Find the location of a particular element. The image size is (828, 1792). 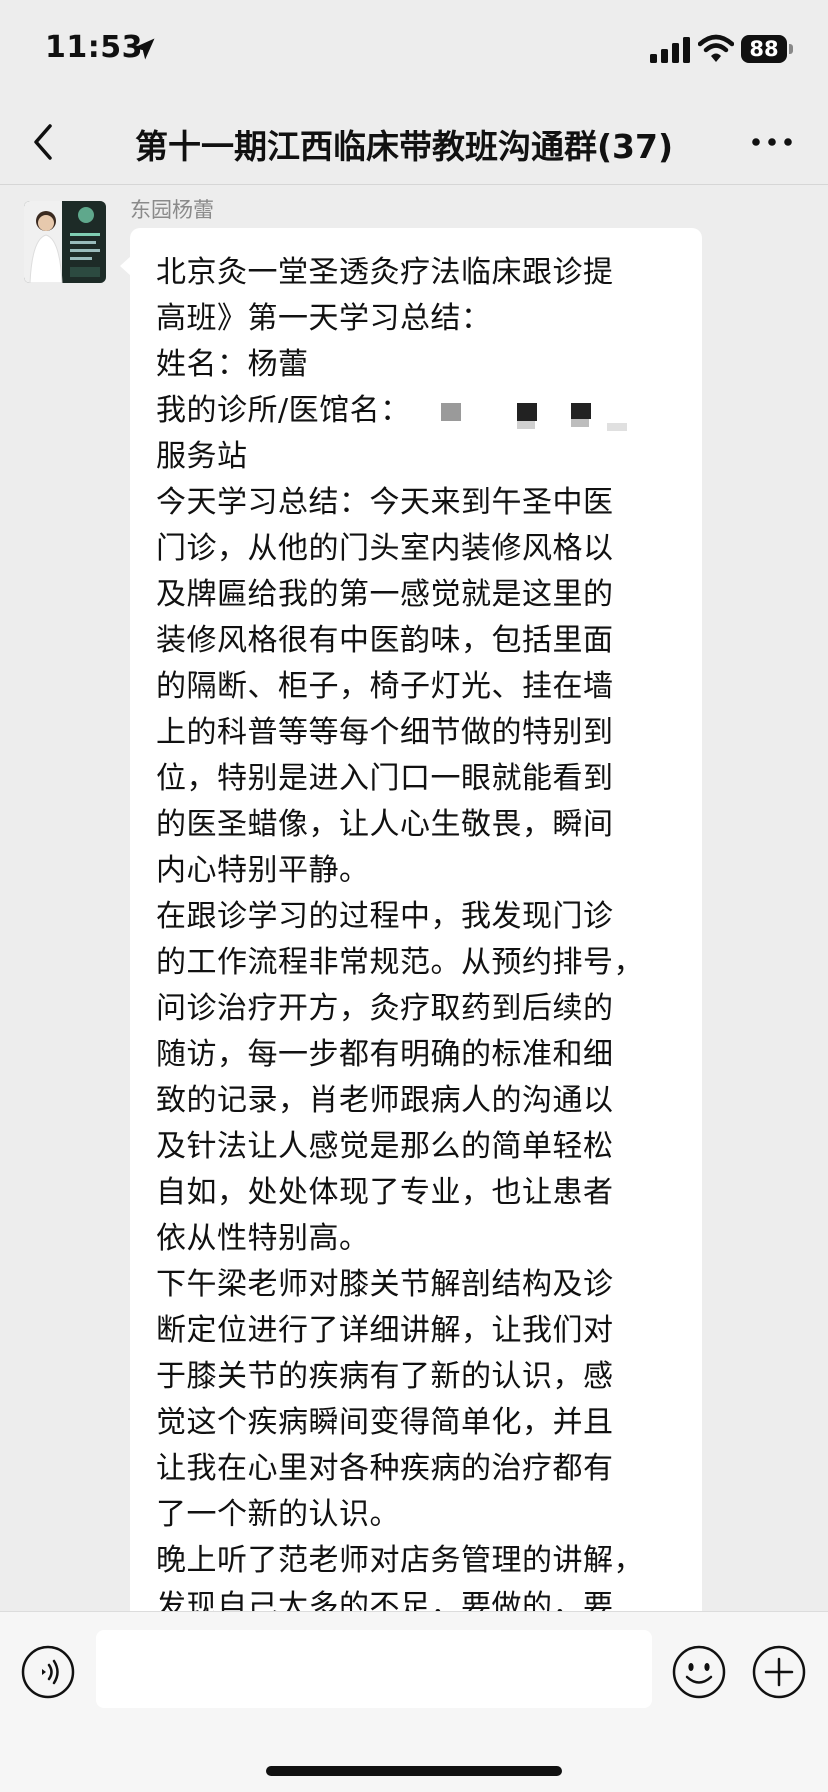

message-line-clinic: 我的诊所/医馆名： is located at coordinates (416, 411).